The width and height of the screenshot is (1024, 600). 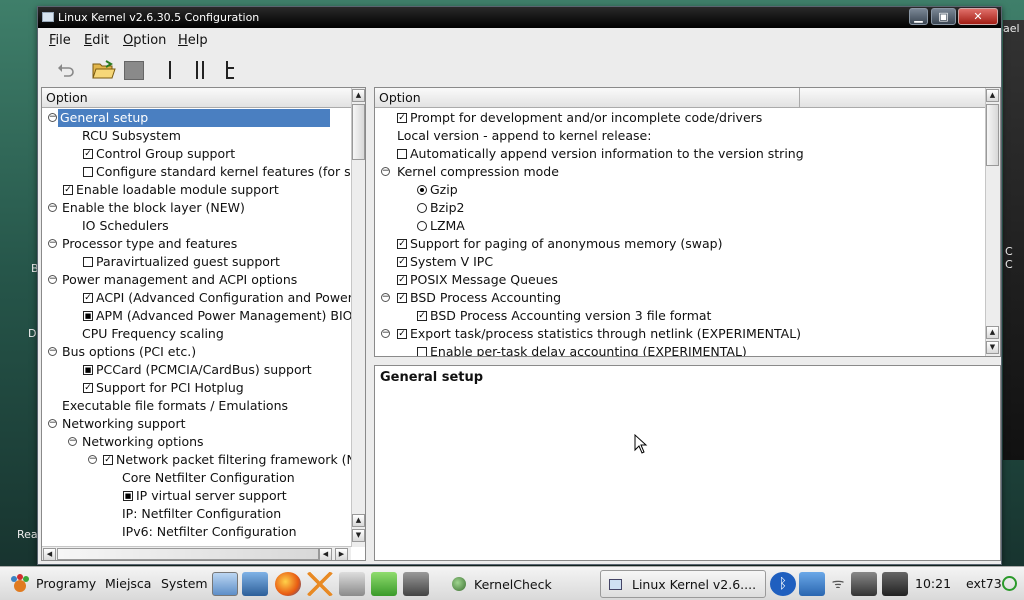 I want to click on menu-edit: Edit, so click(x=96, y=40).